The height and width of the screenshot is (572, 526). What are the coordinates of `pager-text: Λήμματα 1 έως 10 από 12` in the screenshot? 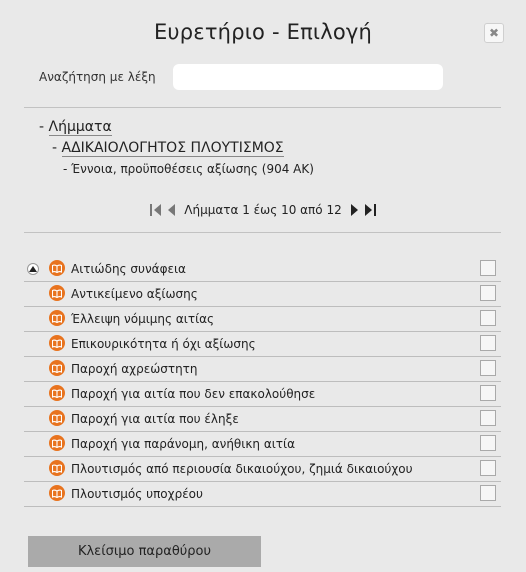 It's located at (263, 210).